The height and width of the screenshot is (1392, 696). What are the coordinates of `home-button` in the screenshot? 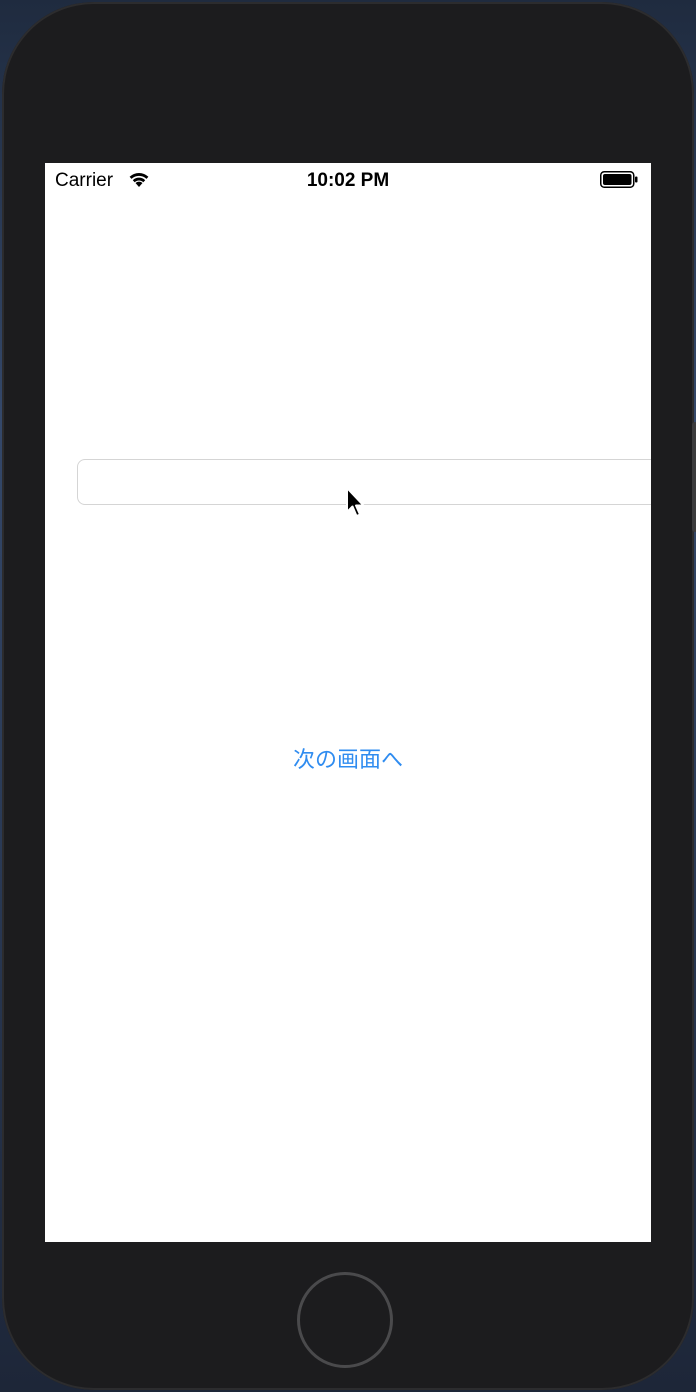 It's located at (345, 1320).